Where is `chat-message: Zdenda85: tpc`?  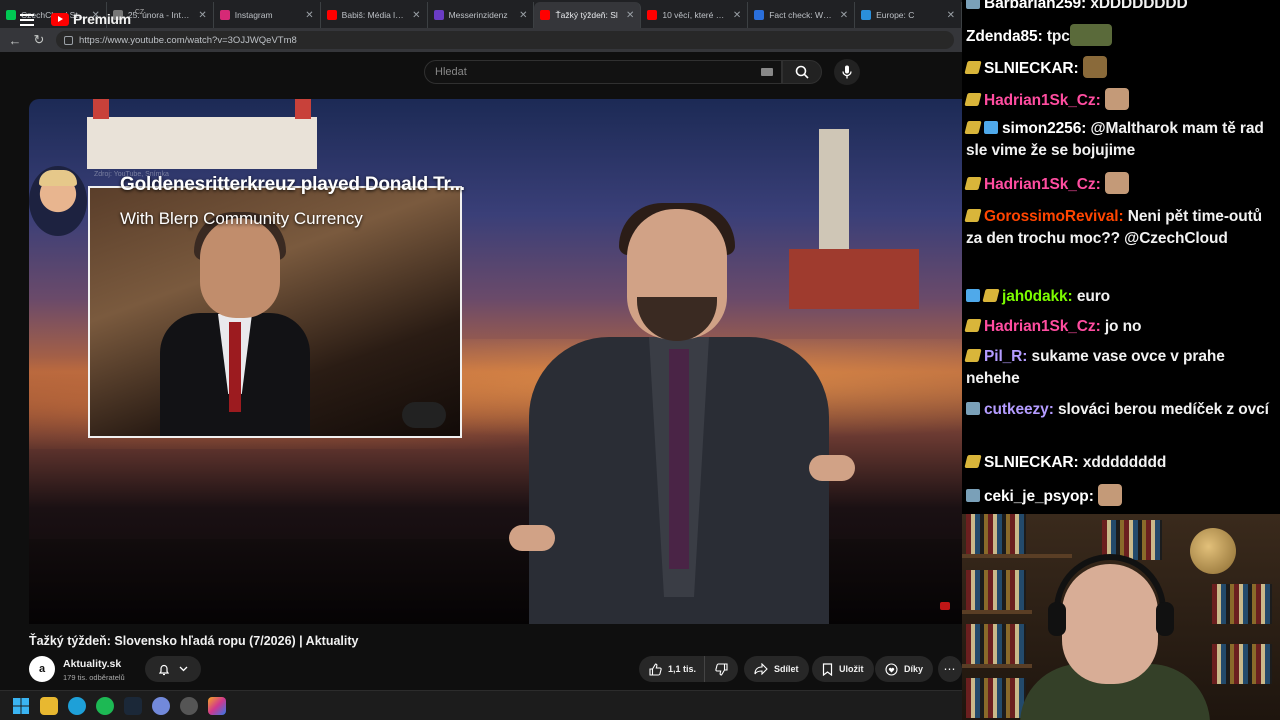 chat-message: Zdenda85: tpc is located at coordinates (1119, 36).